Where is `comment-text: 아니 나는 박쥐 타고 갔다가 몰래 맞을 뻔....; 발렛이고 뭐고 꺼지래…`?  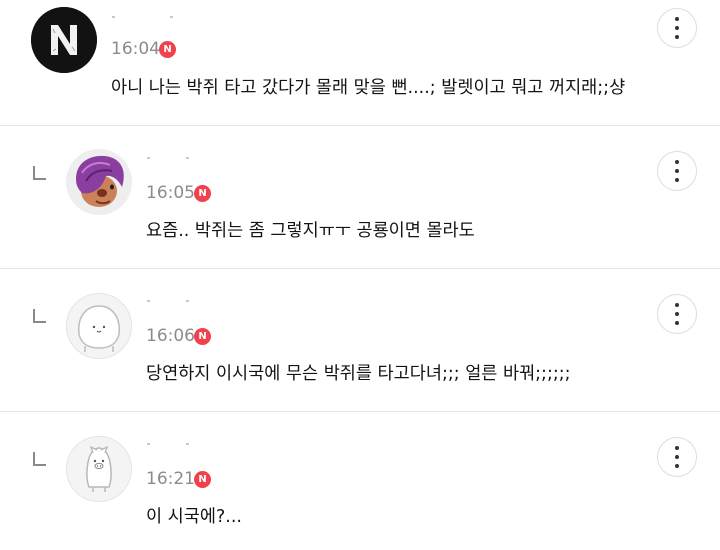
comment-text: 아니 나는 박쥐 타고 갔다가 몰래 맞을 뻔....; 발렛이고 뭐고 꺼지래… is located at coordinates (368, 88).